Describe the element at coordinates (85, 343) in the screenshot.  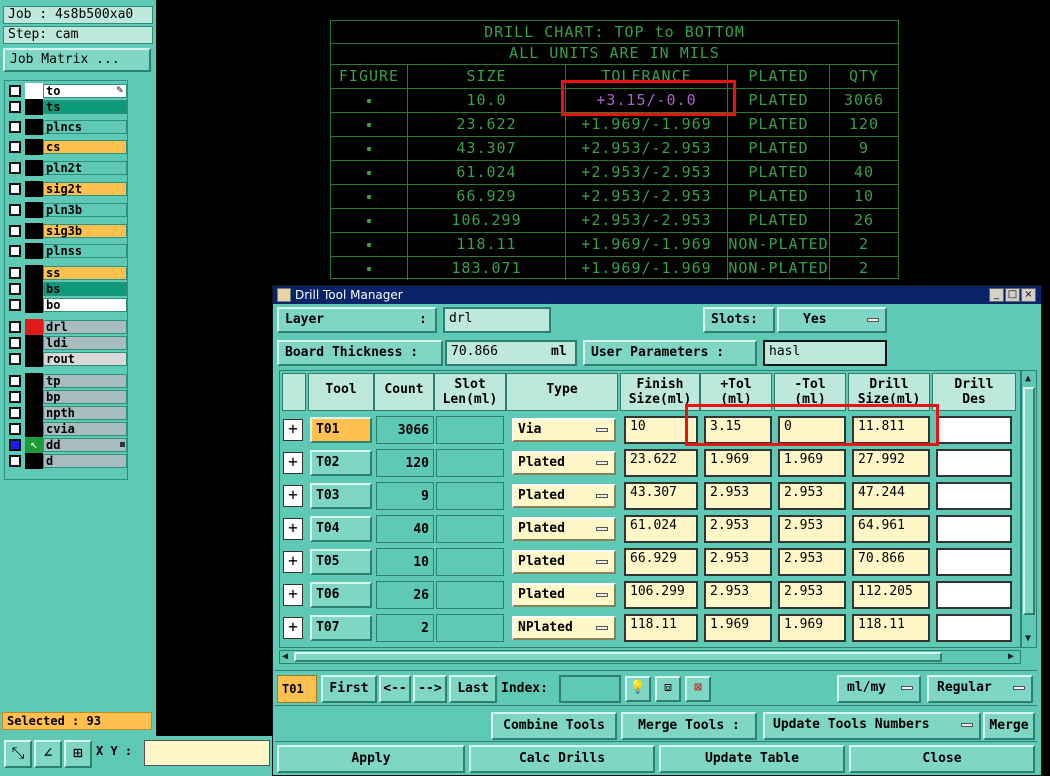
I see `layer-name: ldi` at that location.